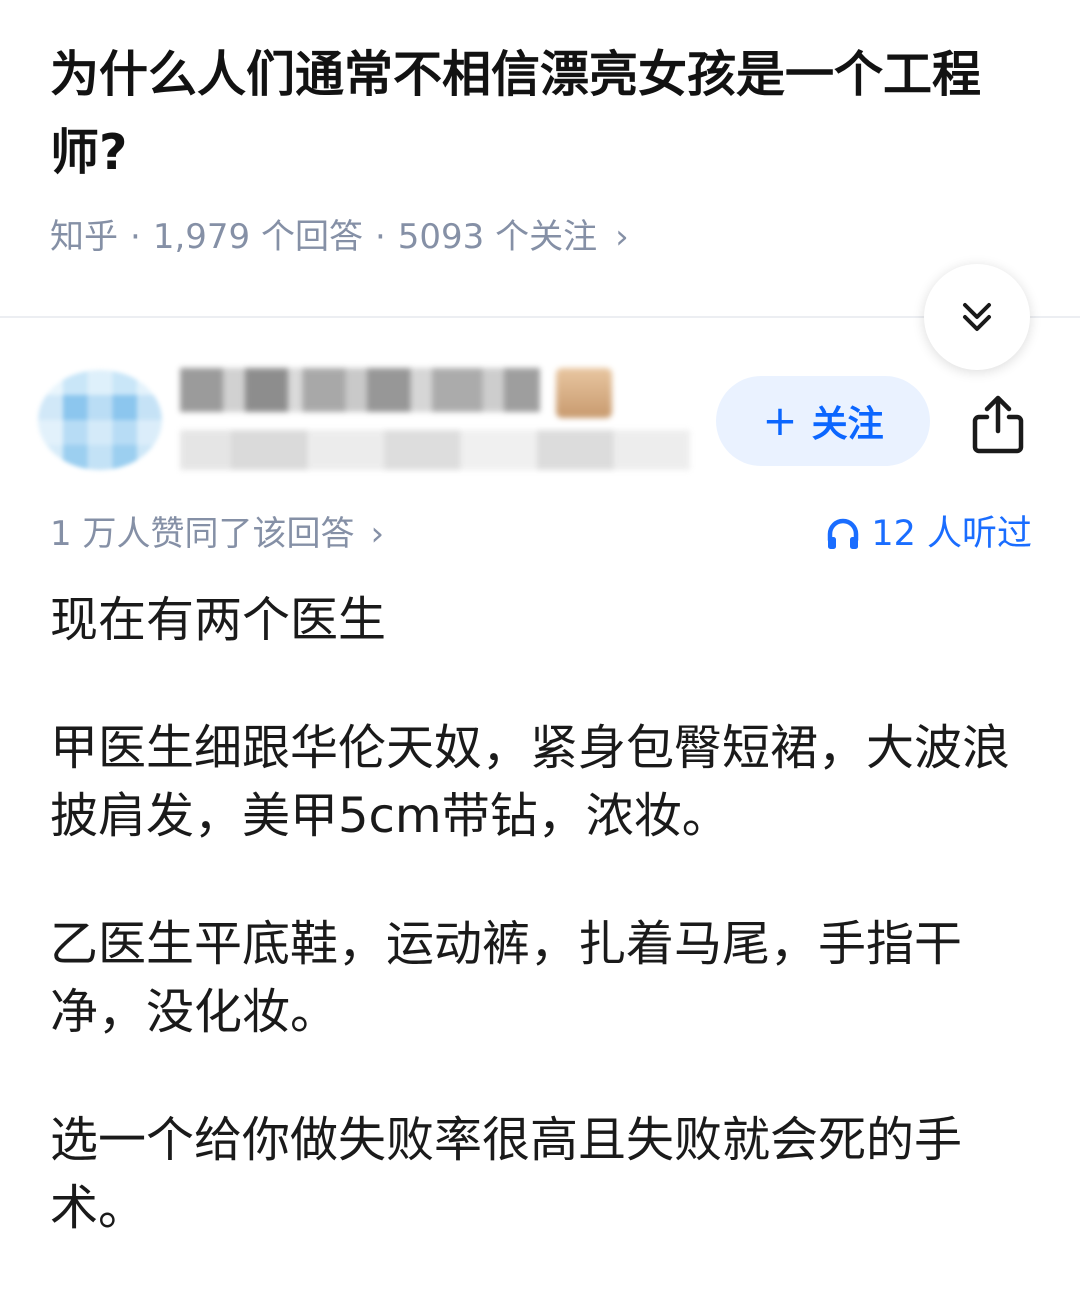  What do you see at coordinates (540, 317) in the screenshot?
I see `divider` at bounding box center [540, 317].